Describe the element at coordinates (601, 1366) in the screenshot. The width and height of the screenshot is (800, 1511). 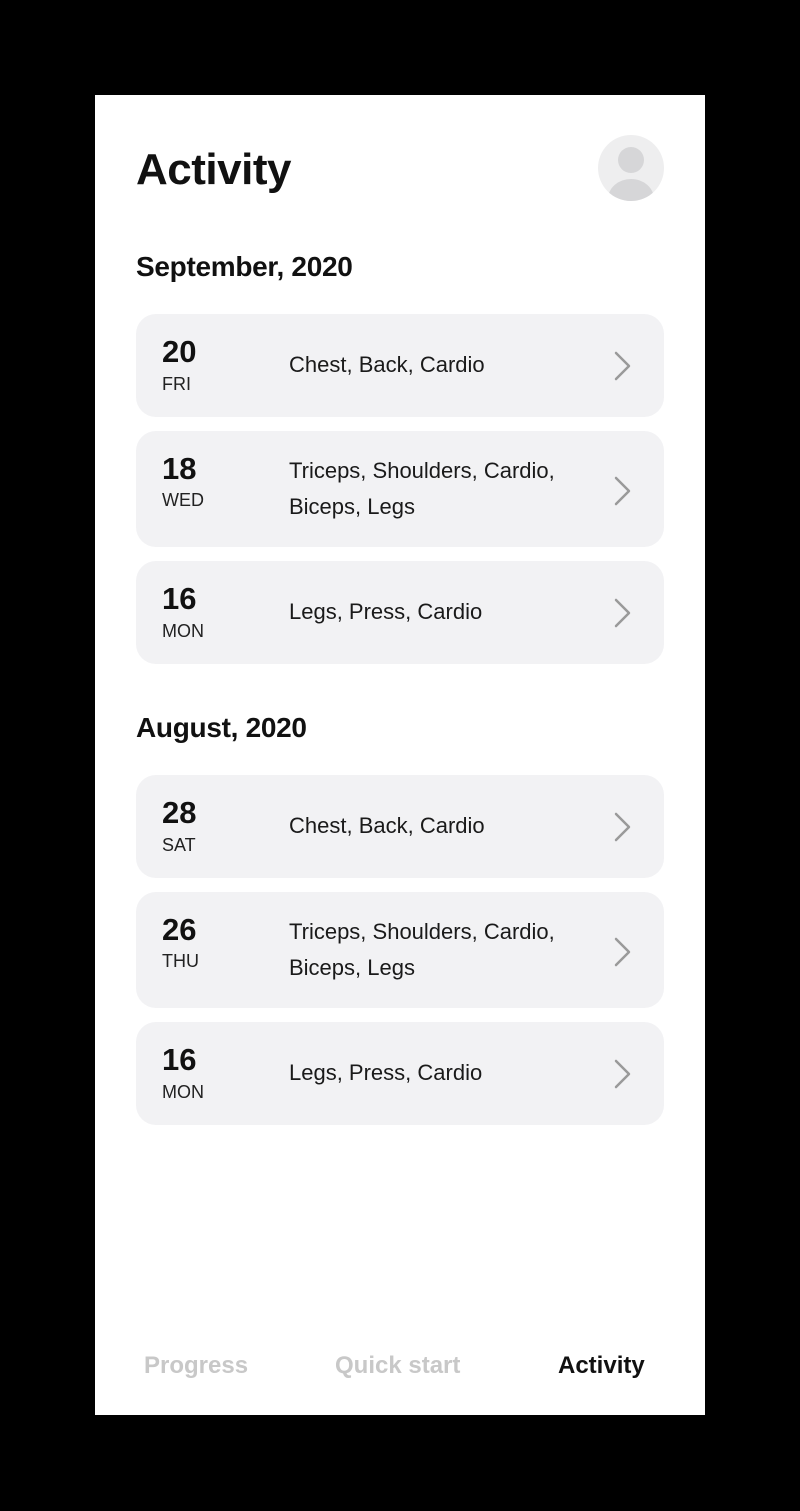
I see `tab-activity: Activity` at that location.